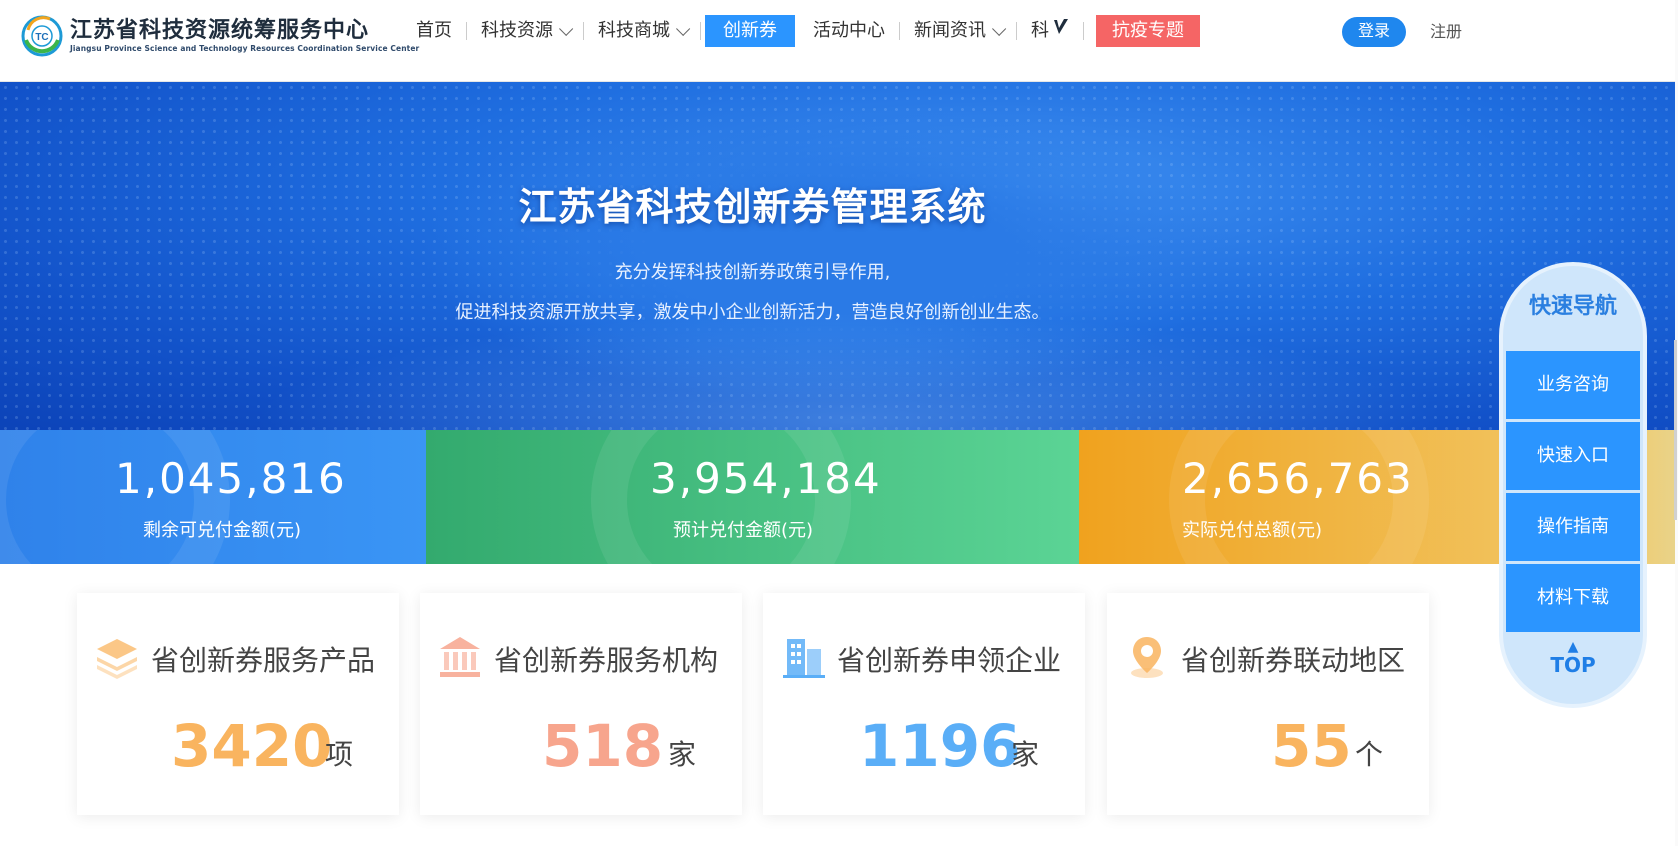 This screenshot has width=1678, height=846. I want to click on nav-epidemic-topic-label: 抗疫专题, so click(1148, 30).